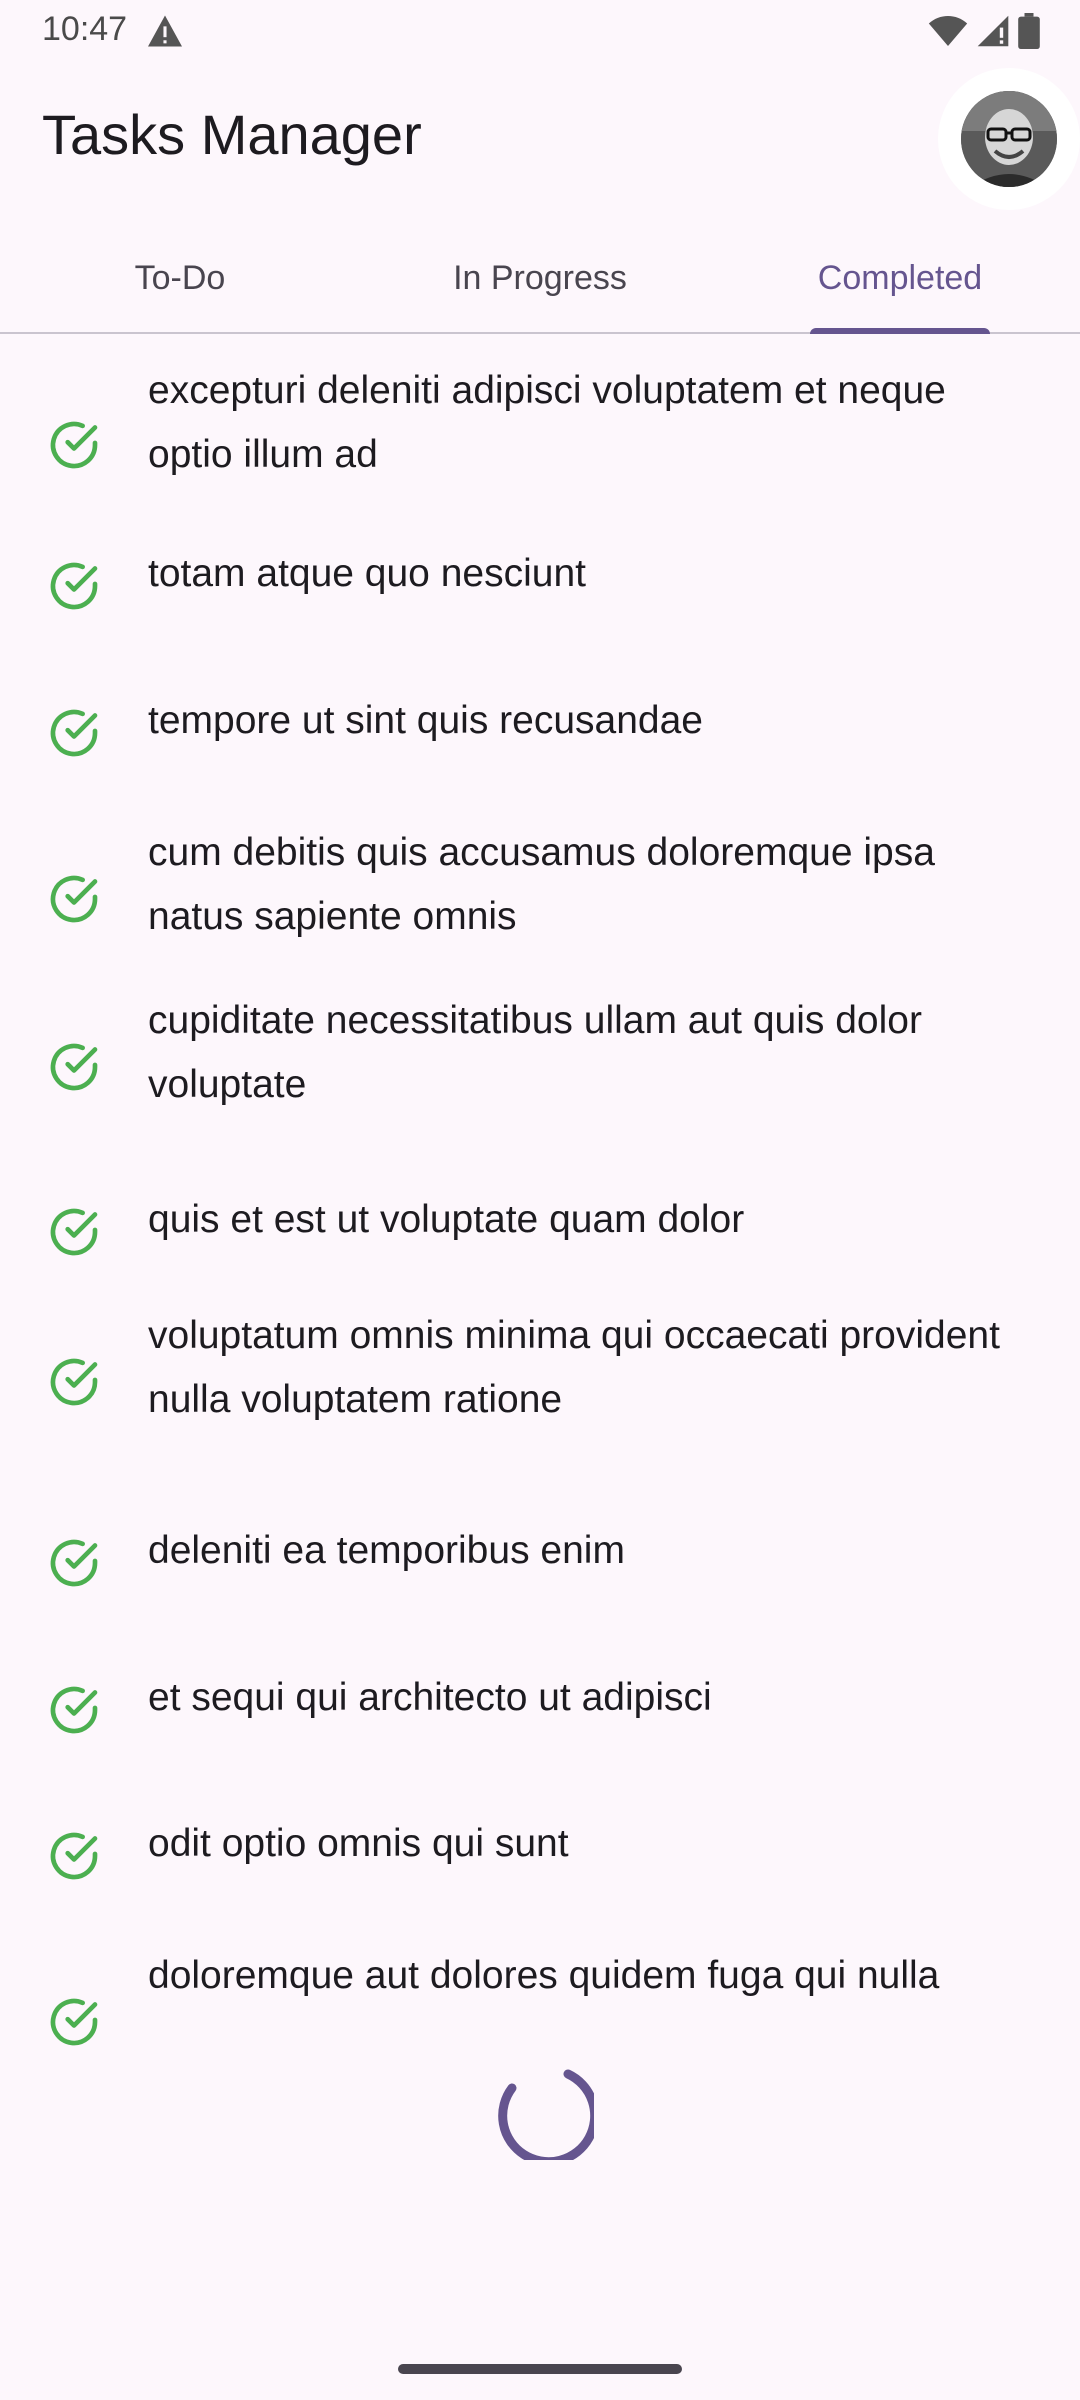  I want to click on task-text: totam atque quo nesciunt, so click(367, 573).